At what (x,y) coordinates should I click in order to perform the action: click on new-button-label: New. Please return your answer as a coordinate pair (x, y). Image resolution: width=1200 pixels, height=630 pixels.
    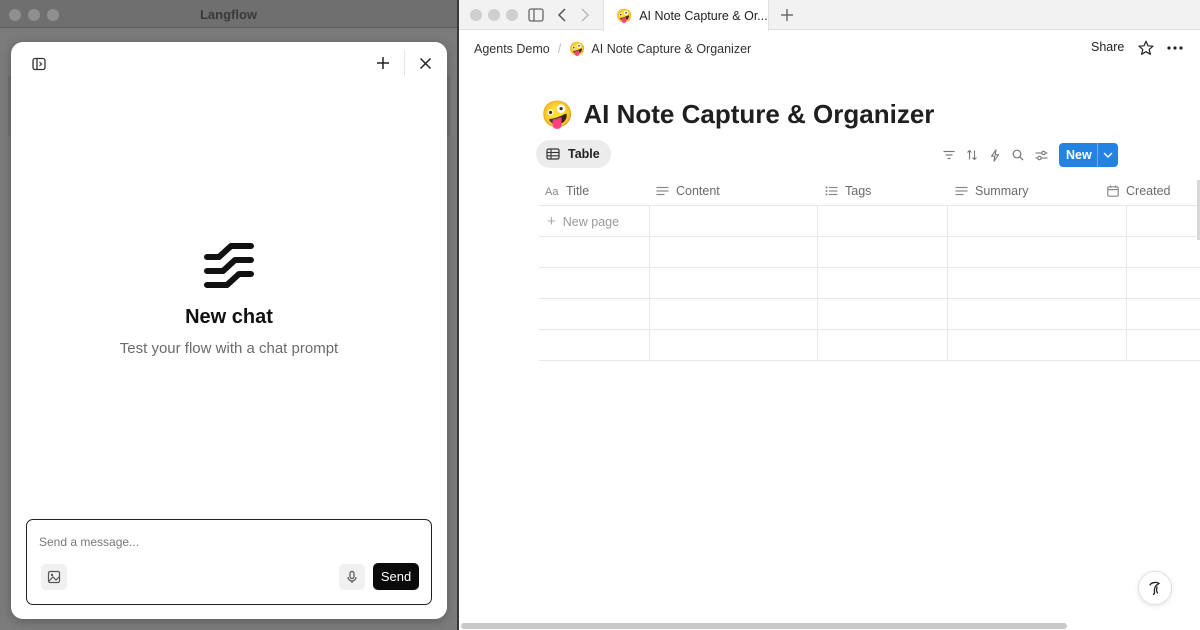
    Looking at the image, I should click on (1079, 155).